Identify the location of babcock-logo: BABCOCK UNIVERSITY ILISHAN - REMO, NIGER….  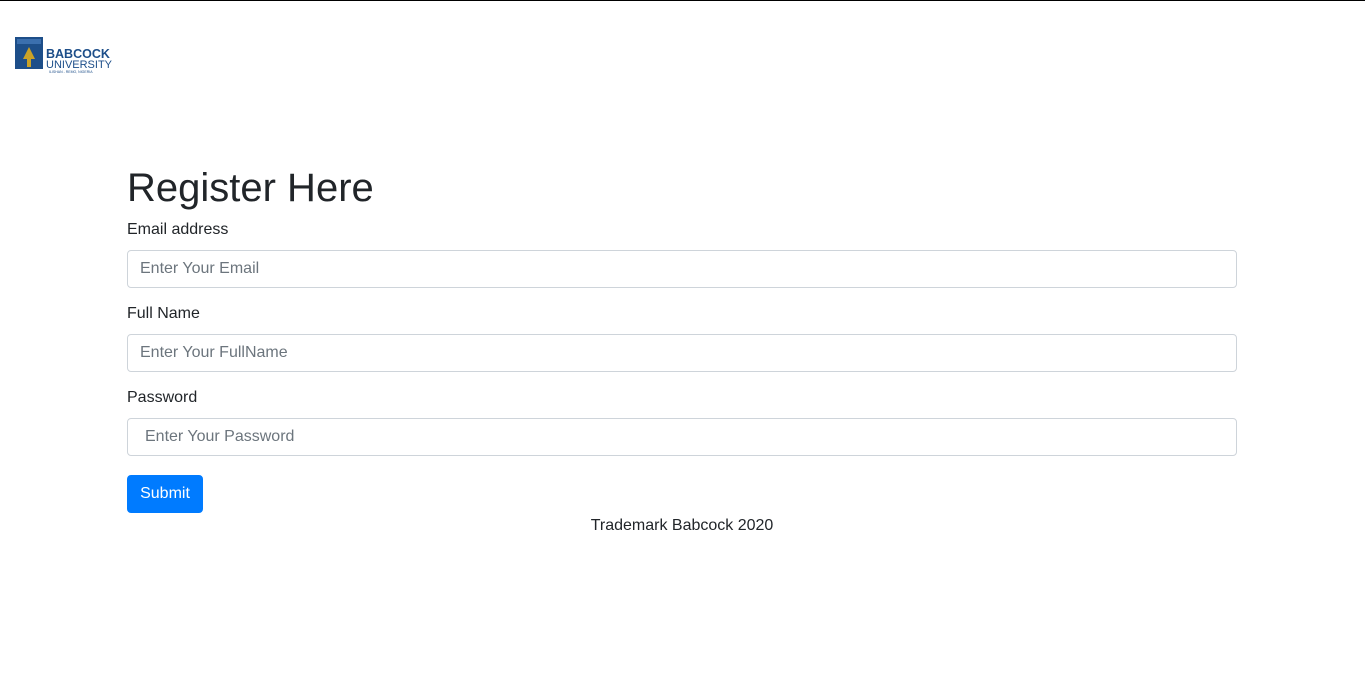
(66, 55).